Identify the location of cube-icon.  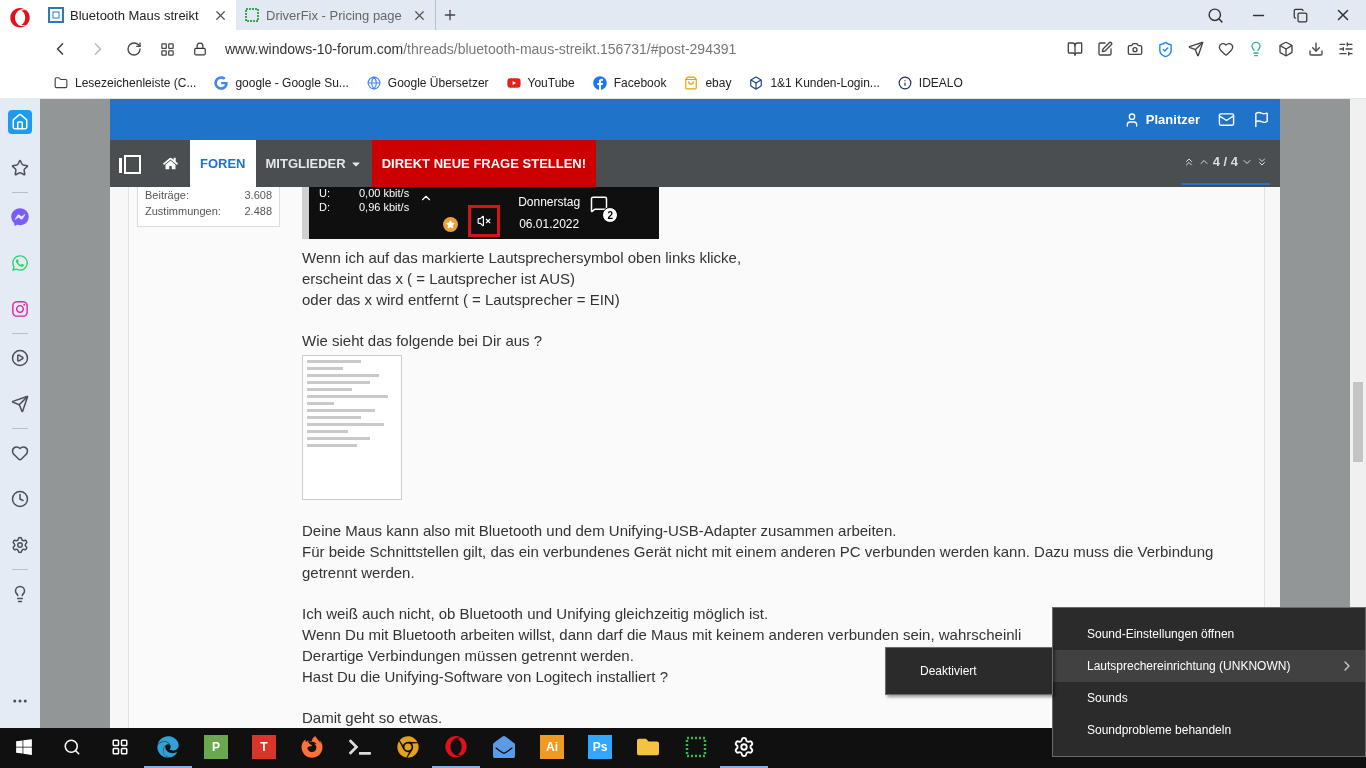
(1286, 49).